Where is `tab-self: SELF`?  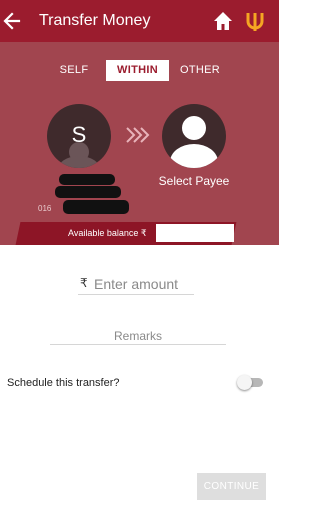 tab-self: SELF is located at coordinates (74, 70).